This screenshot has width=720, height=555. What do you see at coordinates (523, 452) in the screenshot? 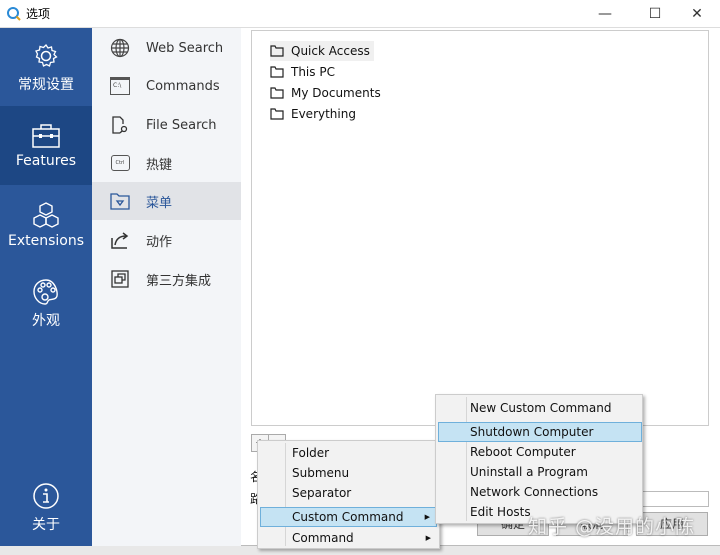
I see `menu-item-label: Reboot Computer` at bounding box center [523, 452].